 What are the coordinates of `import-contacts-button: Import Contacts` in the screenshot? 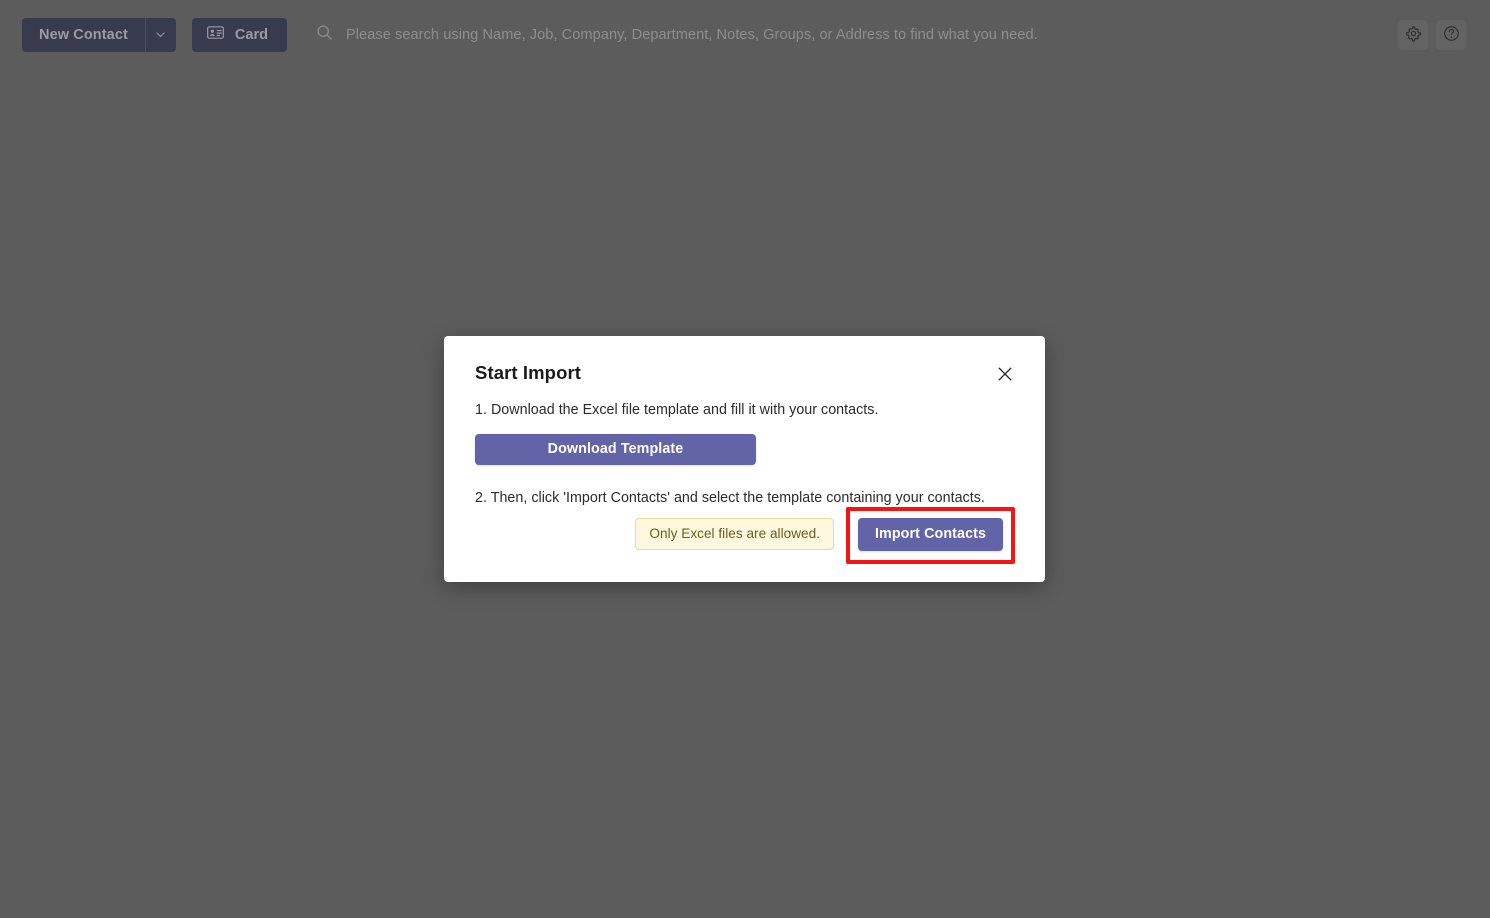 It's located at (930, 534).